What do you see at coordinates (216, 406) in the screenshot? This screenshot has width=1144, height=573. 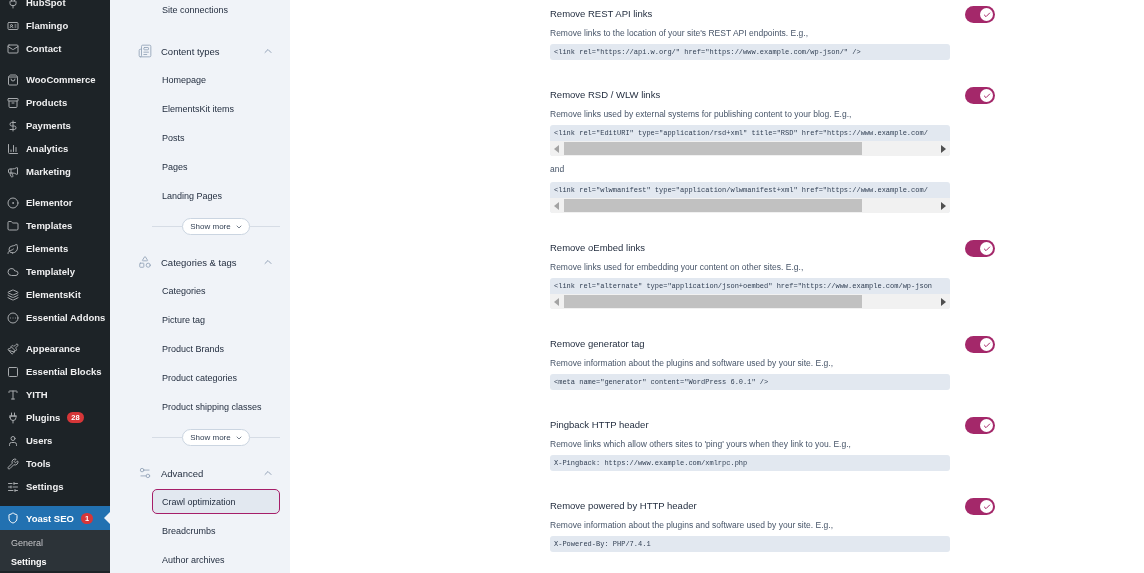 I see `nav-item: Product shipping classes` at bounding box center [216, 406].